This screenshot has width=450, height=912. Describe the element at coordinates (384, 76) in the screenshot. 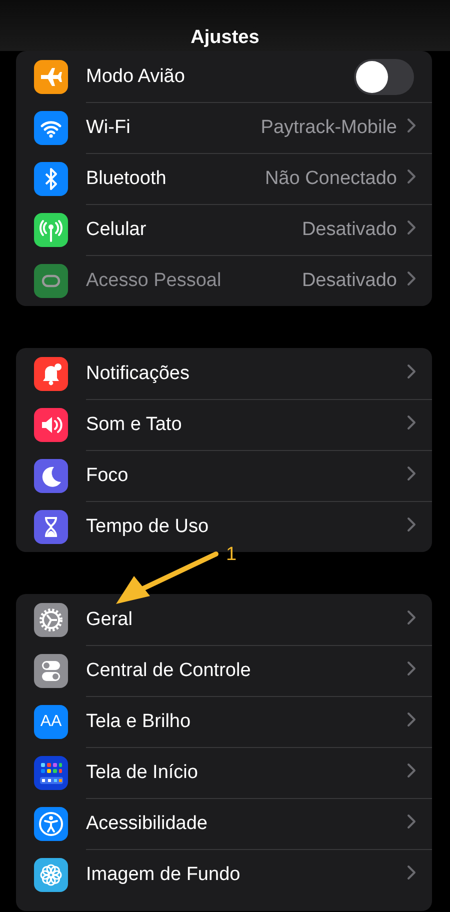

I see `toggle-switch` at that location.